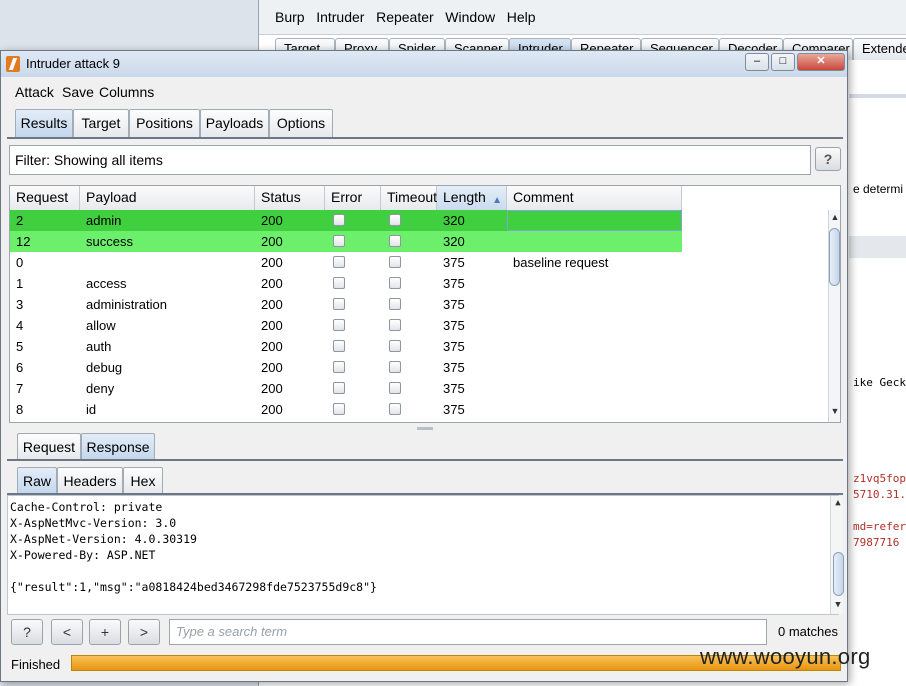 This screenshot has width=906, height=686. I want to click on response-line: Cache-Control: private, so click(86, 507).